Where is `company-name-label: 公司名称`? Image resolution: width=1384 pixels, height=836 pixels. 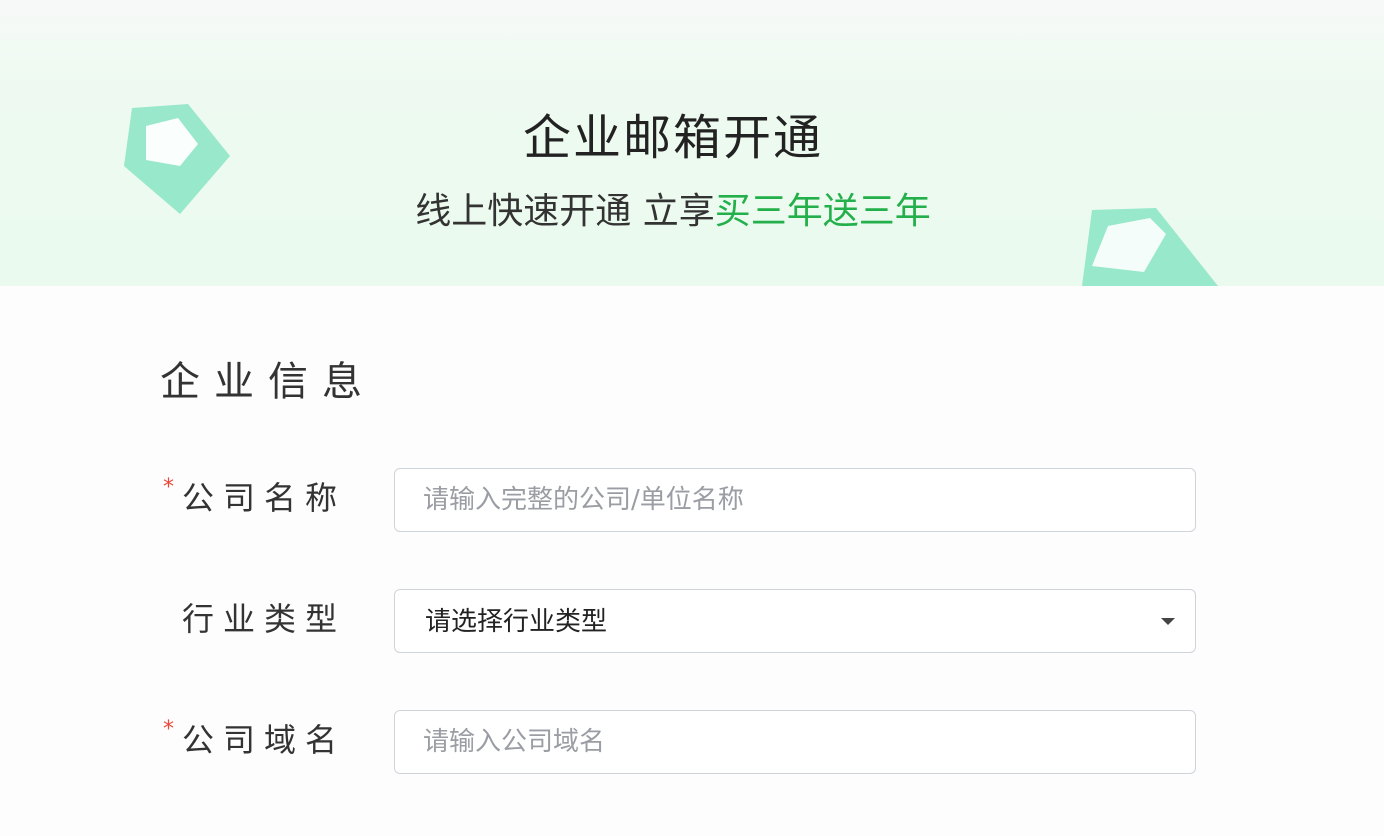 company-name-label: 公司名称 is located at coordinates (264, 498).